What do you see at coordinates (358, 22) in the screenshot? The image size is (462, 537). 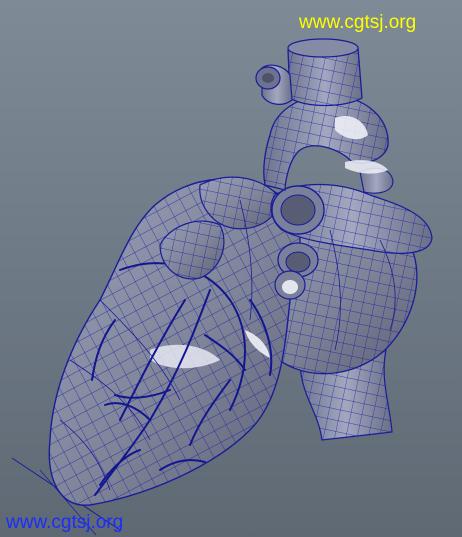 I see `watermark-top: www.cgtsj.org` at bounding box center [358, 22].